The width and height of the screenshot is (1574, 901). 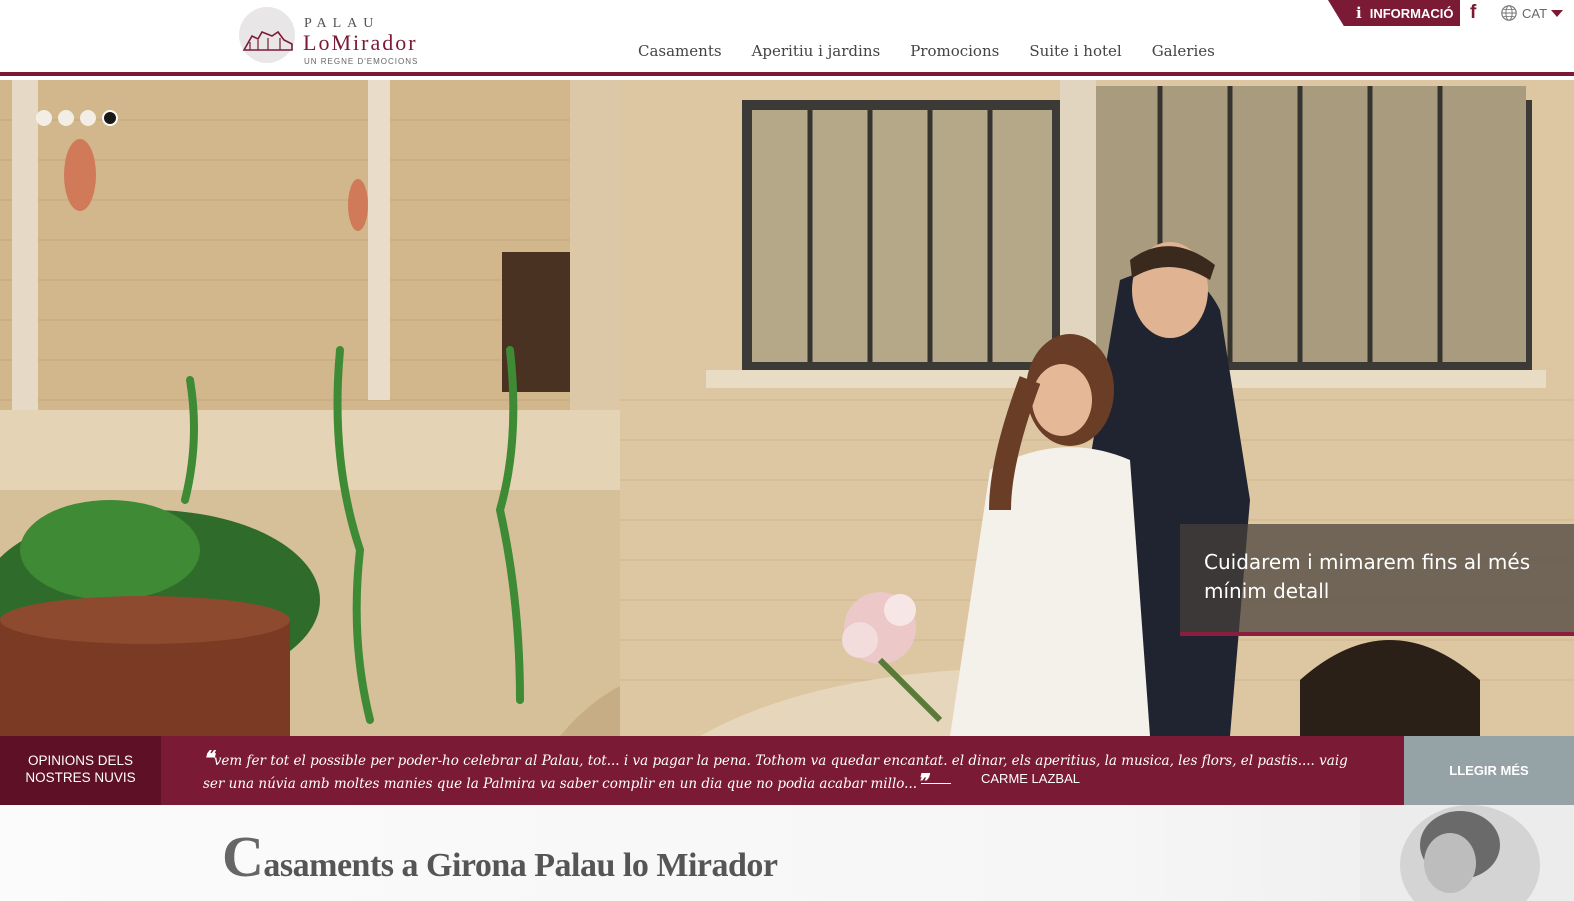 What do you see at coordinates (954, 51) in the screenshot?
I see `nav-promocions: Promocions` at bounding box center [954, 51].